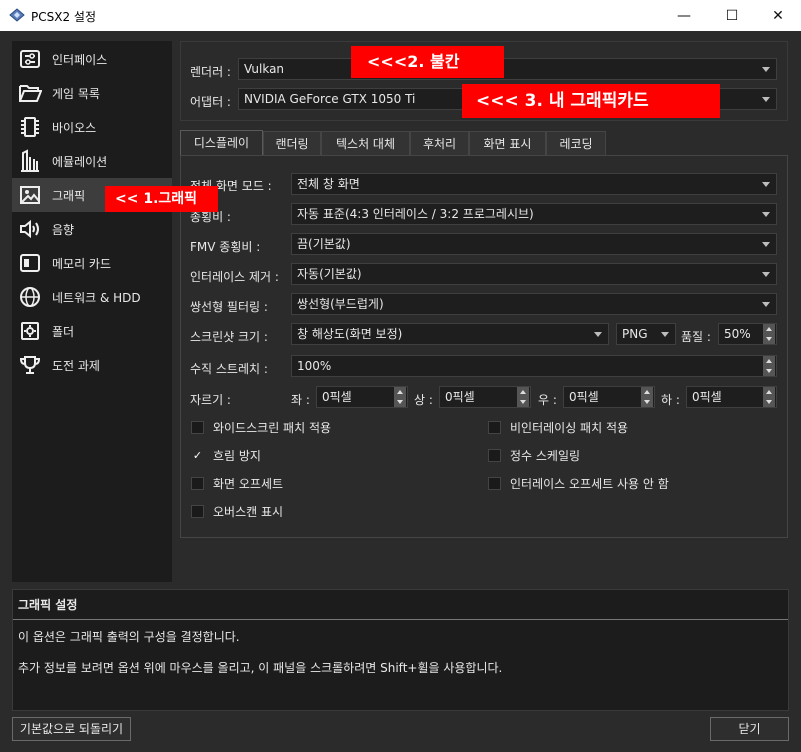 The width and height of the screenshot is (801, 752). I want to click on minimize-icon: —, so click(684, 15).